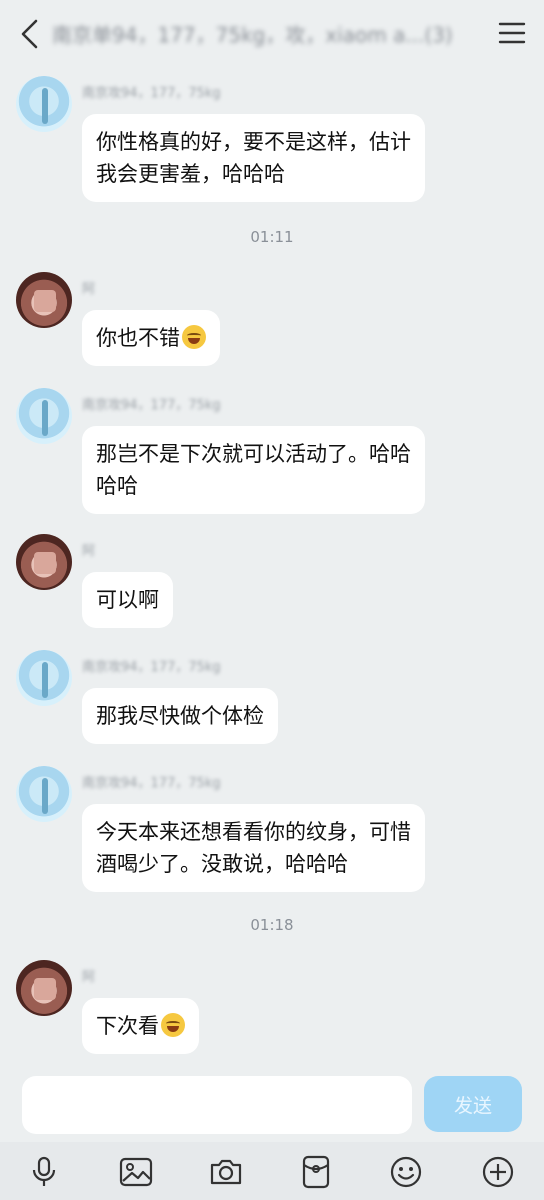  What do you see at coordinates (253, 158) in the screenshot?
I see `message-bubble: 你性格真的好，要不是这样，估计 我会更害羞，哈哈哈` at bounding box center [253, 158].